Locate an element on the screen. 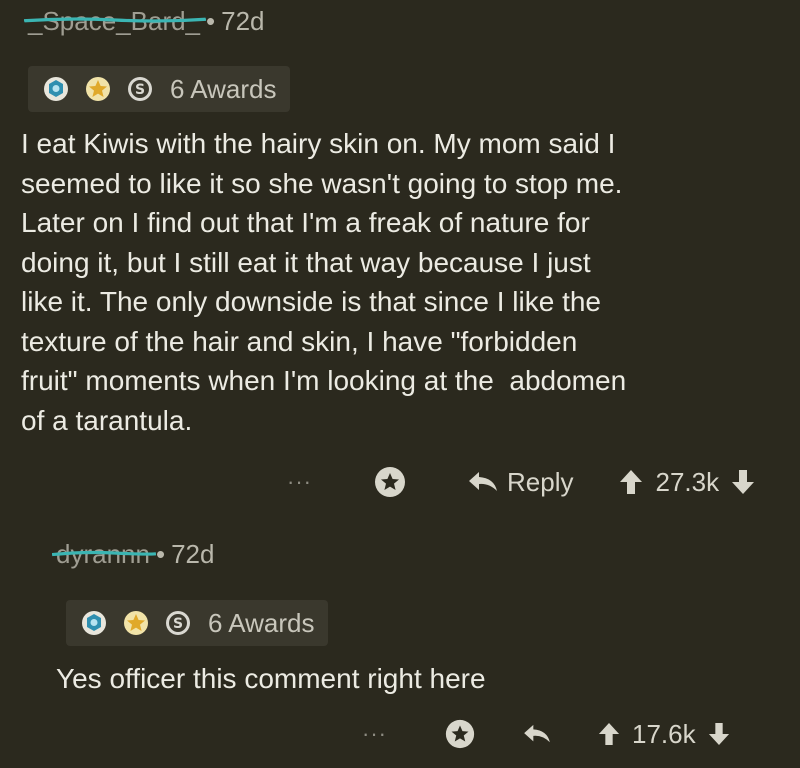 Image resolution: width=800 pixels, height=768 pixels. username: _Space_Bard_ is located at coordinates (115, 21).